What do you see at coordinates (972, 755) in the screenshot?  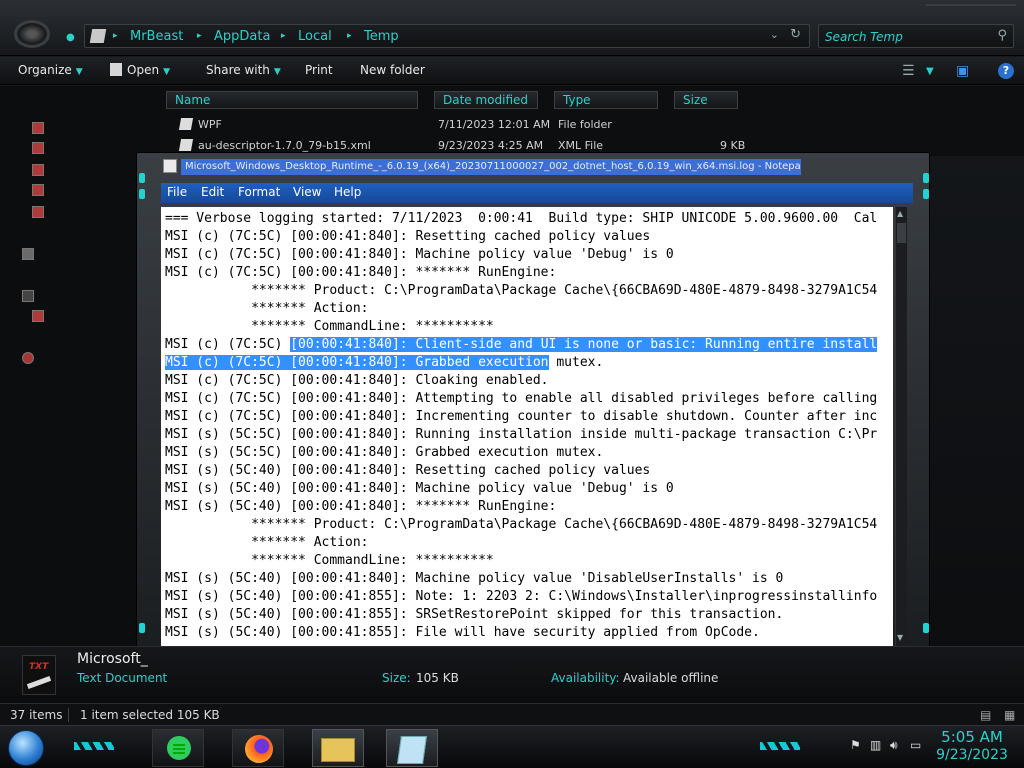 I see `clock-date: 9/23/2023` at bounding box center [972, 755].